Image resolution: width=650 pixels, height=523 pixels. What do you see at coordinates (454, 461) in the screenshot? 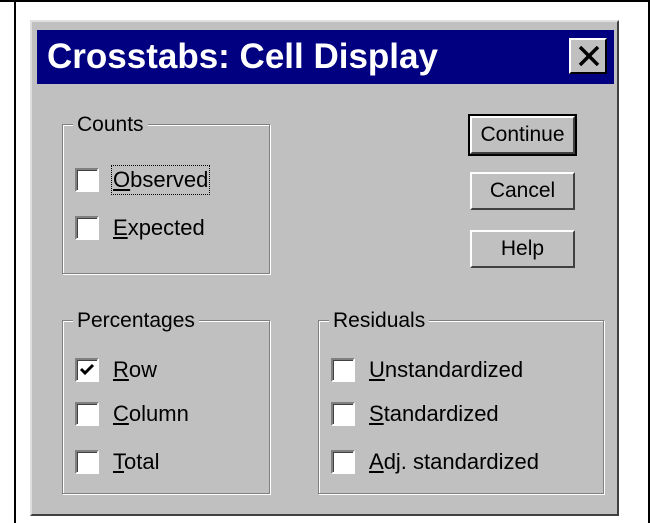
I see `adj-standardized-label: Adj. standardized` at bounding box center [454, 461].